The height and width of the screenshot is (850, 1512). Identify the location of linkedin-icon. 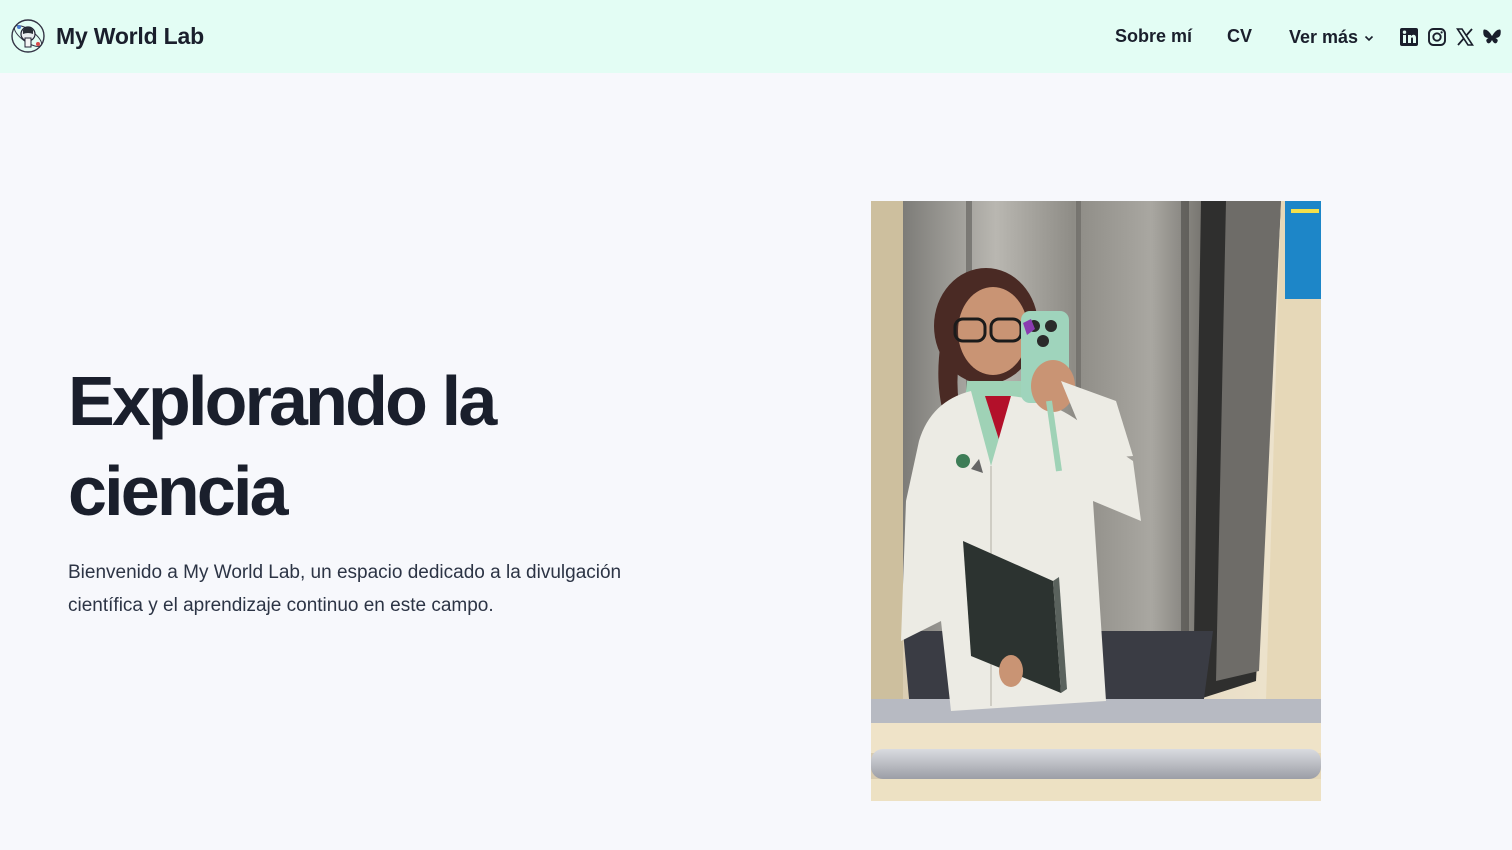
(1409, 37).